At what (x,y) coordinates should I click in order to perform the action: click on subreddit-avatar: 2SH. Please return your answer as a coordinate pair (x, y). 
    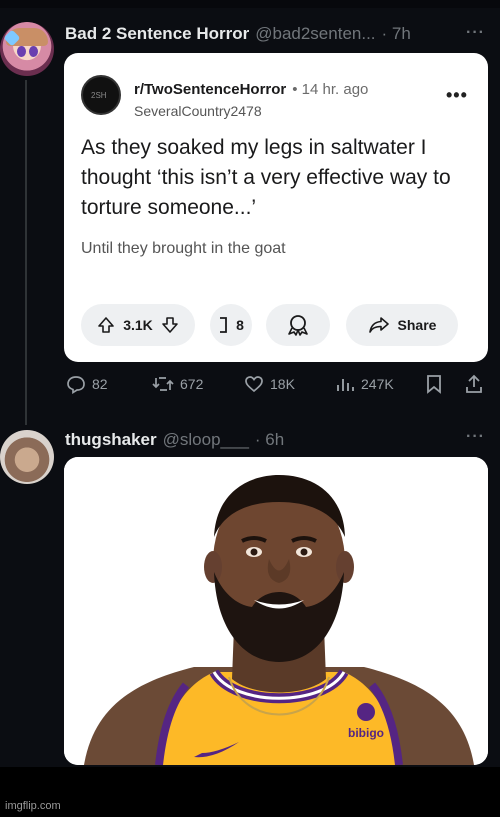
    Looking at the image, I should click on (101, 95).